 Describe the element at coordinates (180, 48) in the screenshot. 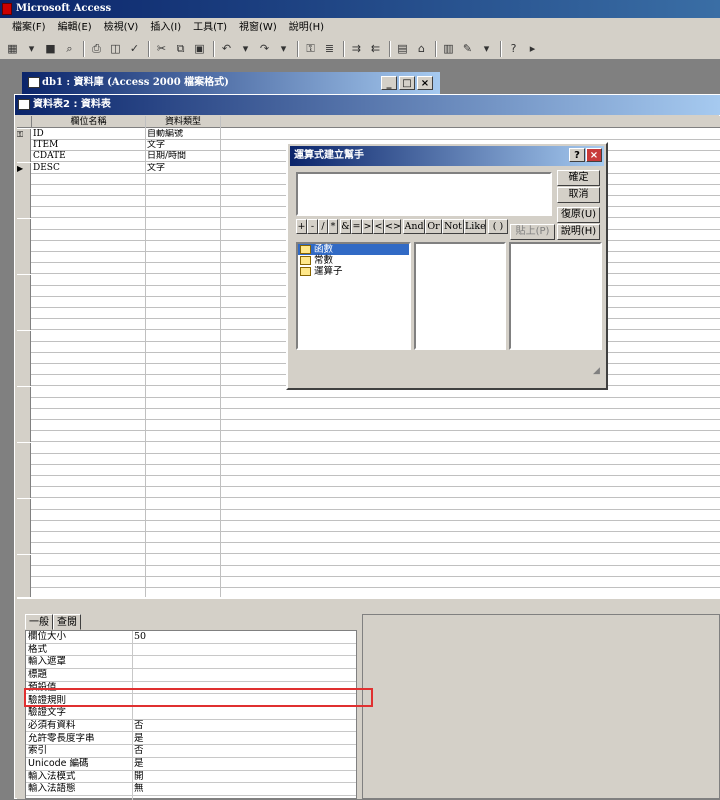

I see `copy-icon: ⧉` at that location.